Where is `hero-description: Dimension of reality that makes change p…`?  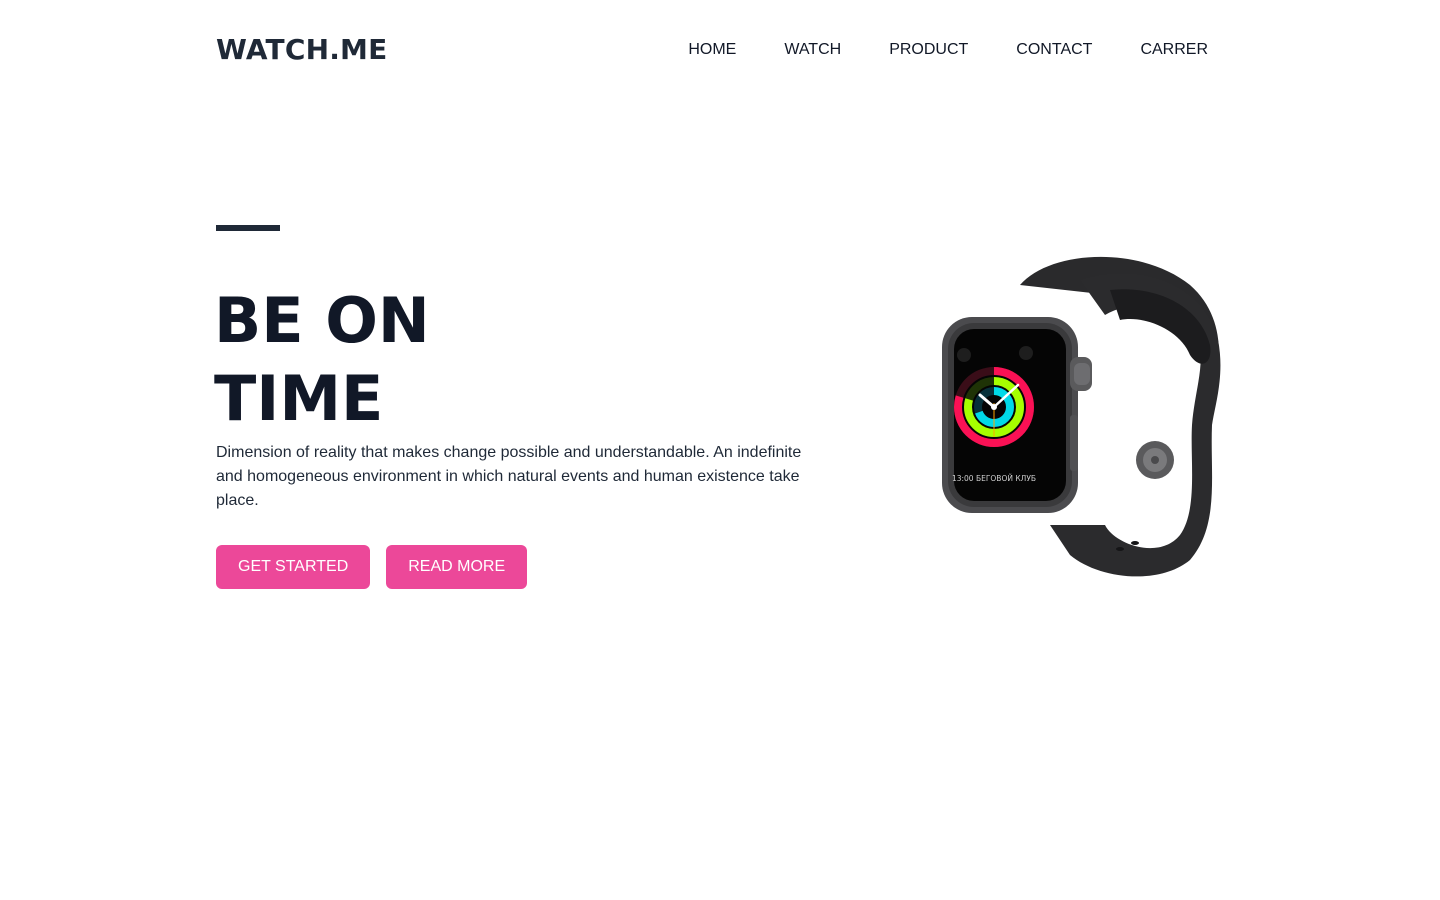 hero-description: Dimension of reality that makes change p… is located at coordinates (509, 476).